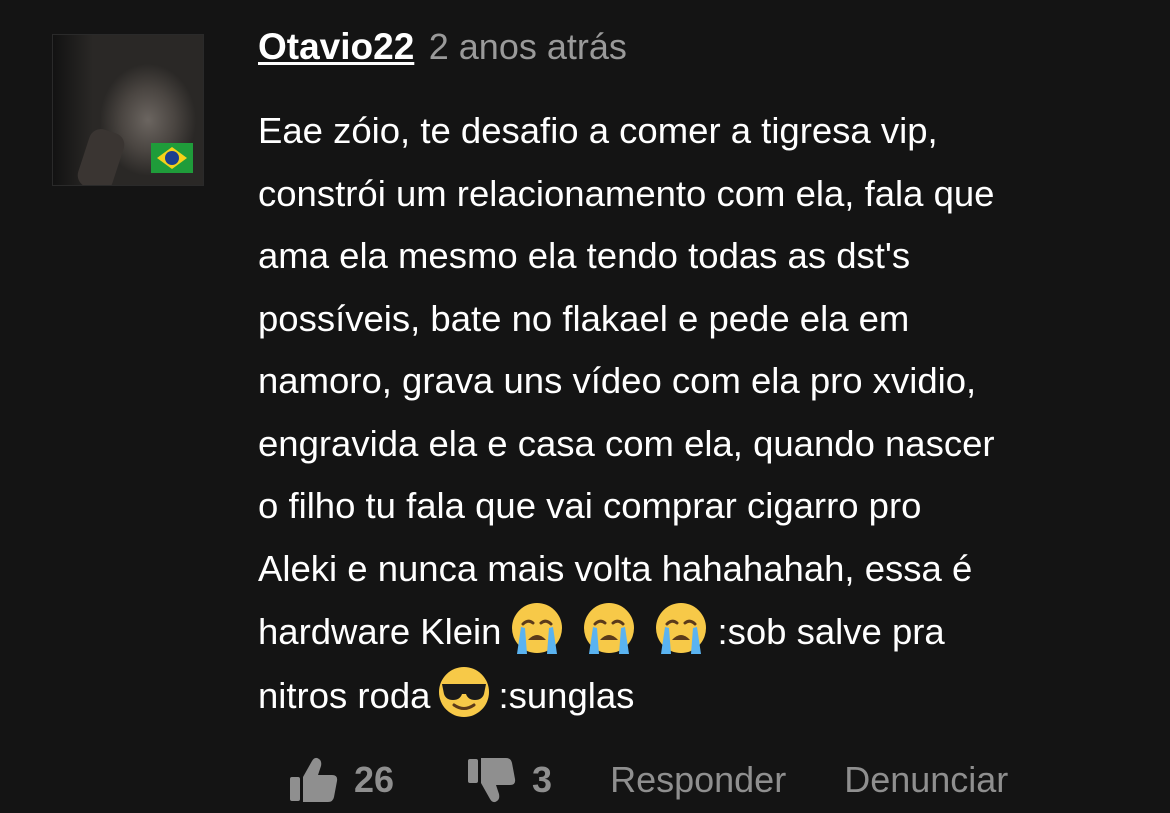  Describe the element at coordinates (492, 780) in the screenshot. I see `thumbs-down-icon` at that location.